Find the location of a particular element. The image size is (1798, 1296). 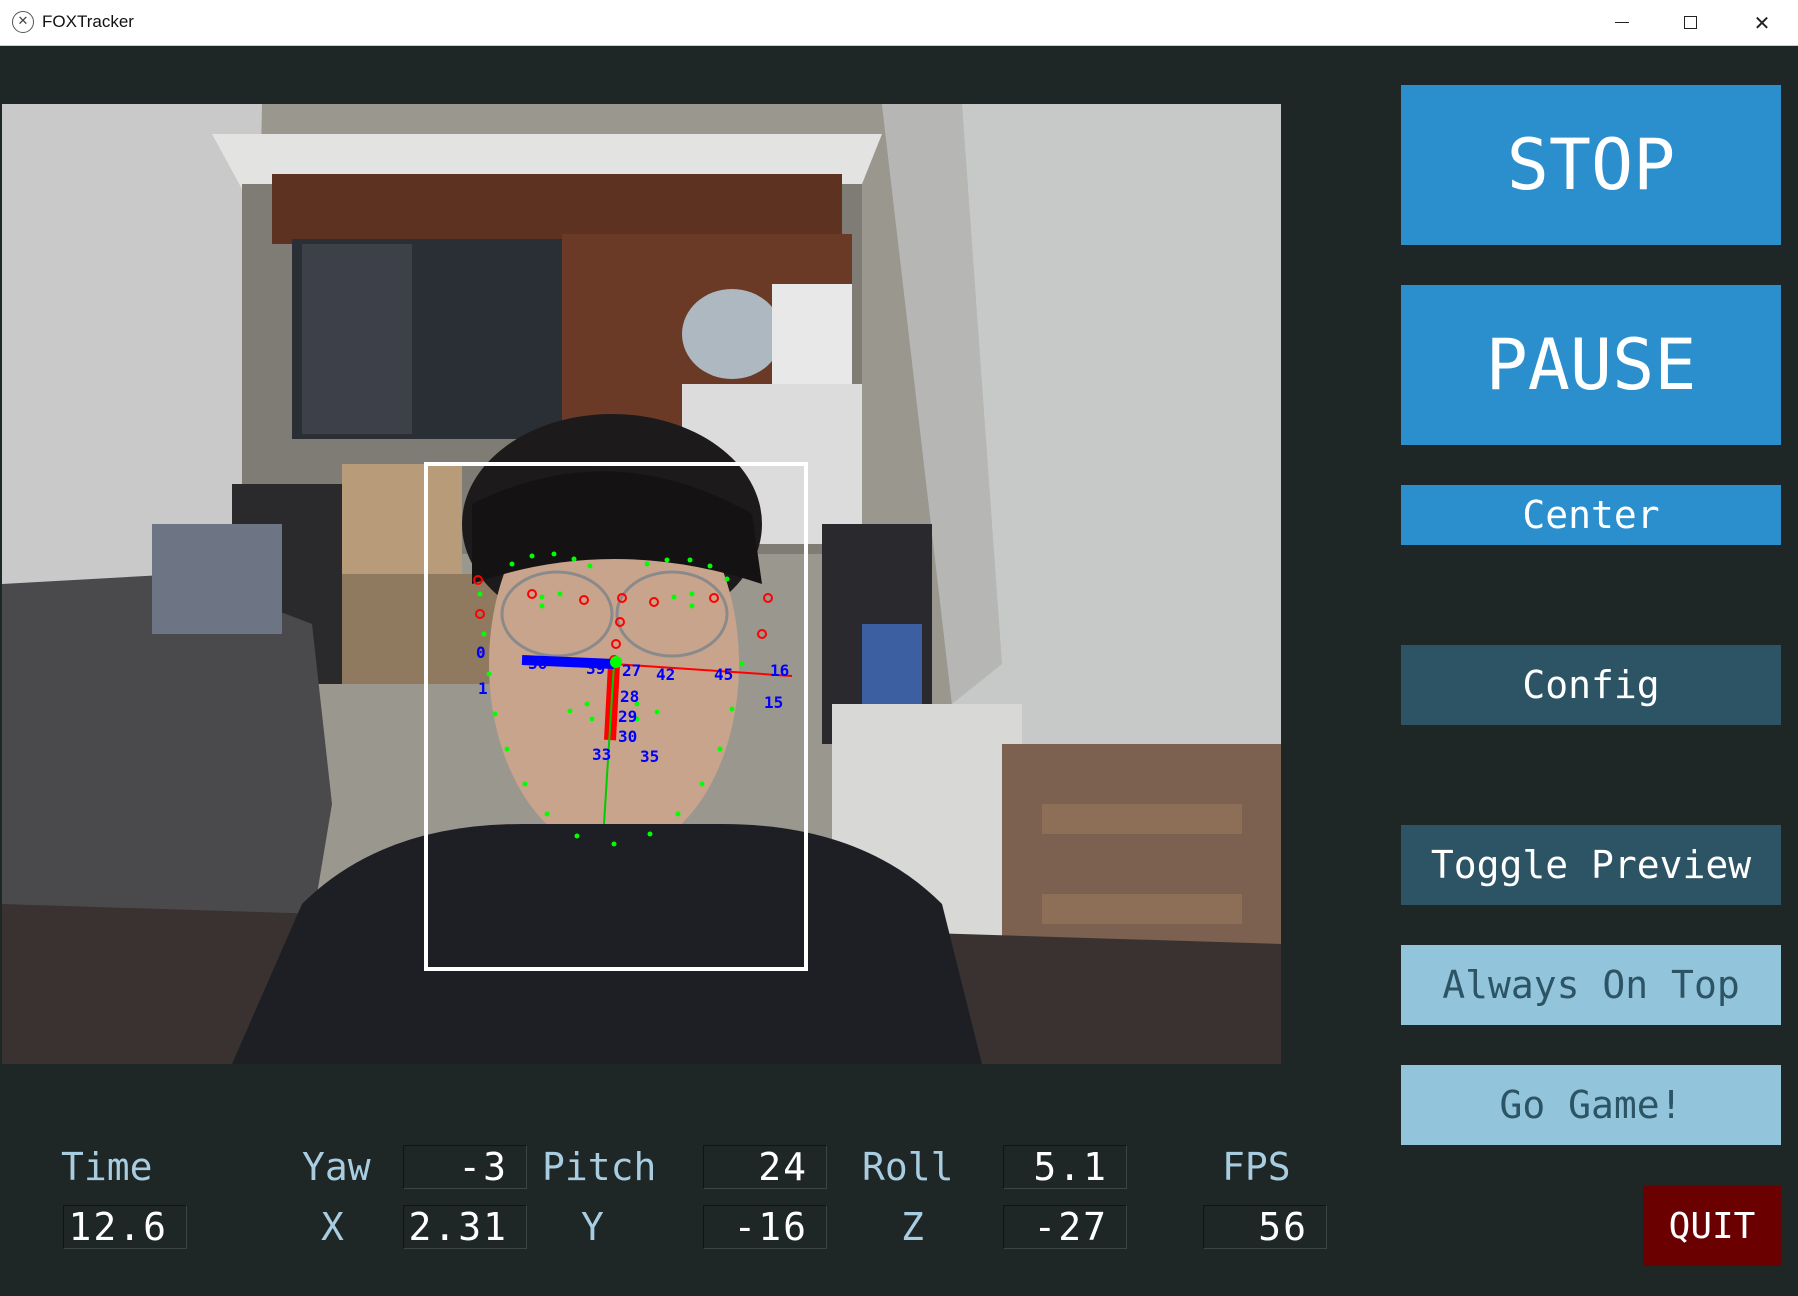

landmark-label-39: 39 is located at coordinates (595, 668).